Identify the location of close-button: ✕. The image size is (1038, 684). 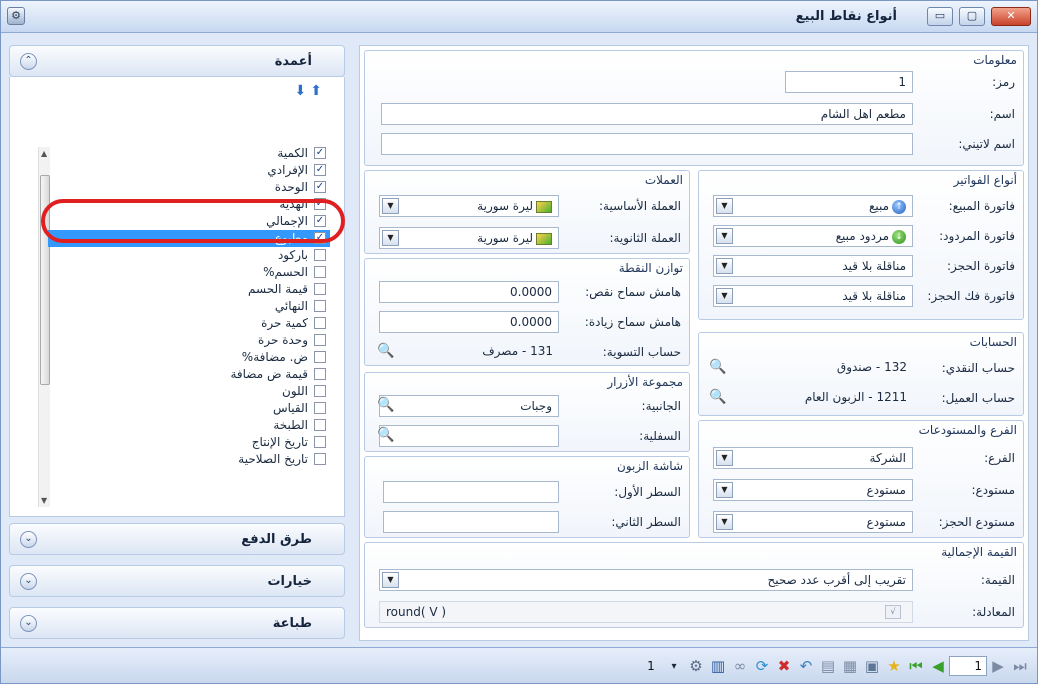
(1011, 16).